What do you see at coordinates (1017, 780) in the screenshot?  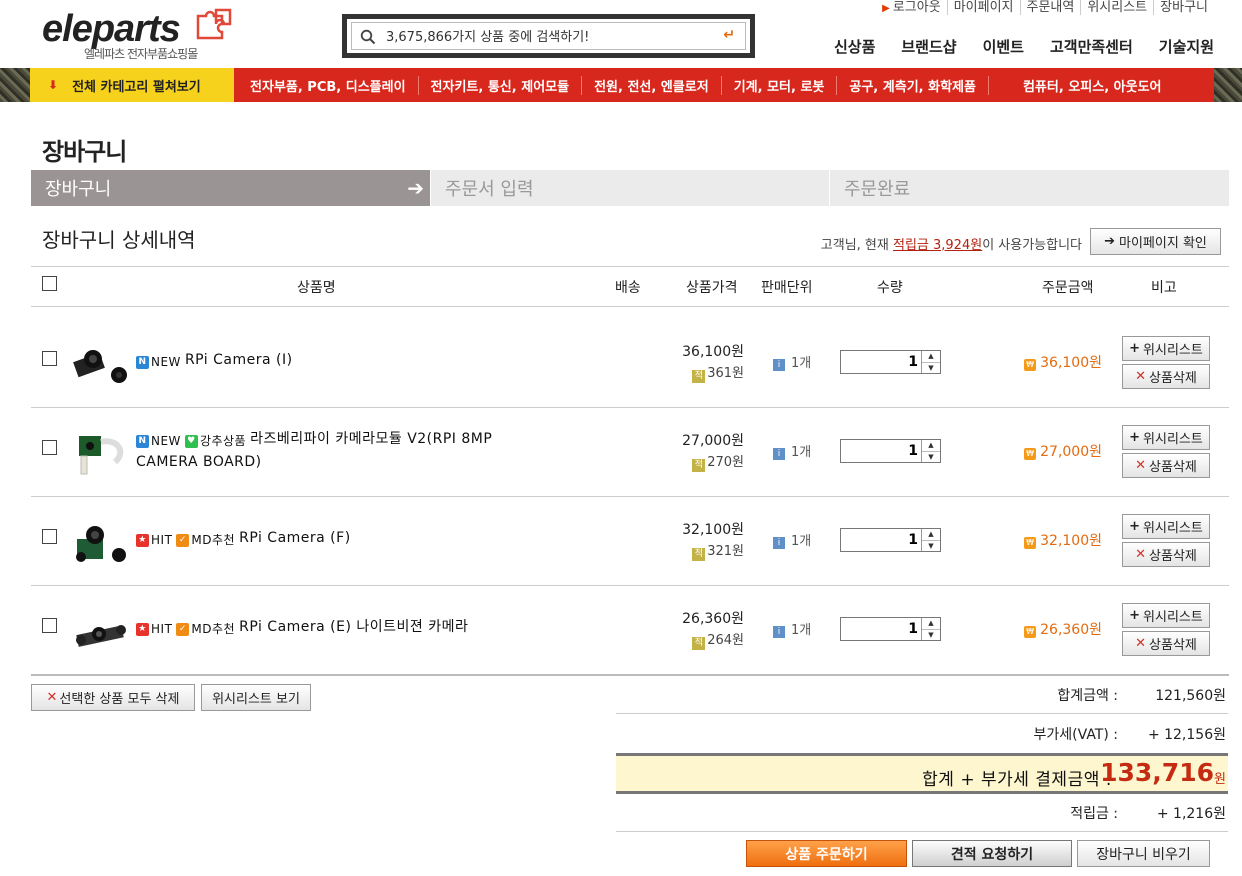 I see `grand-total-label: 합계 + 부가세 결제금액 :` at bounding box center [1017, 780].